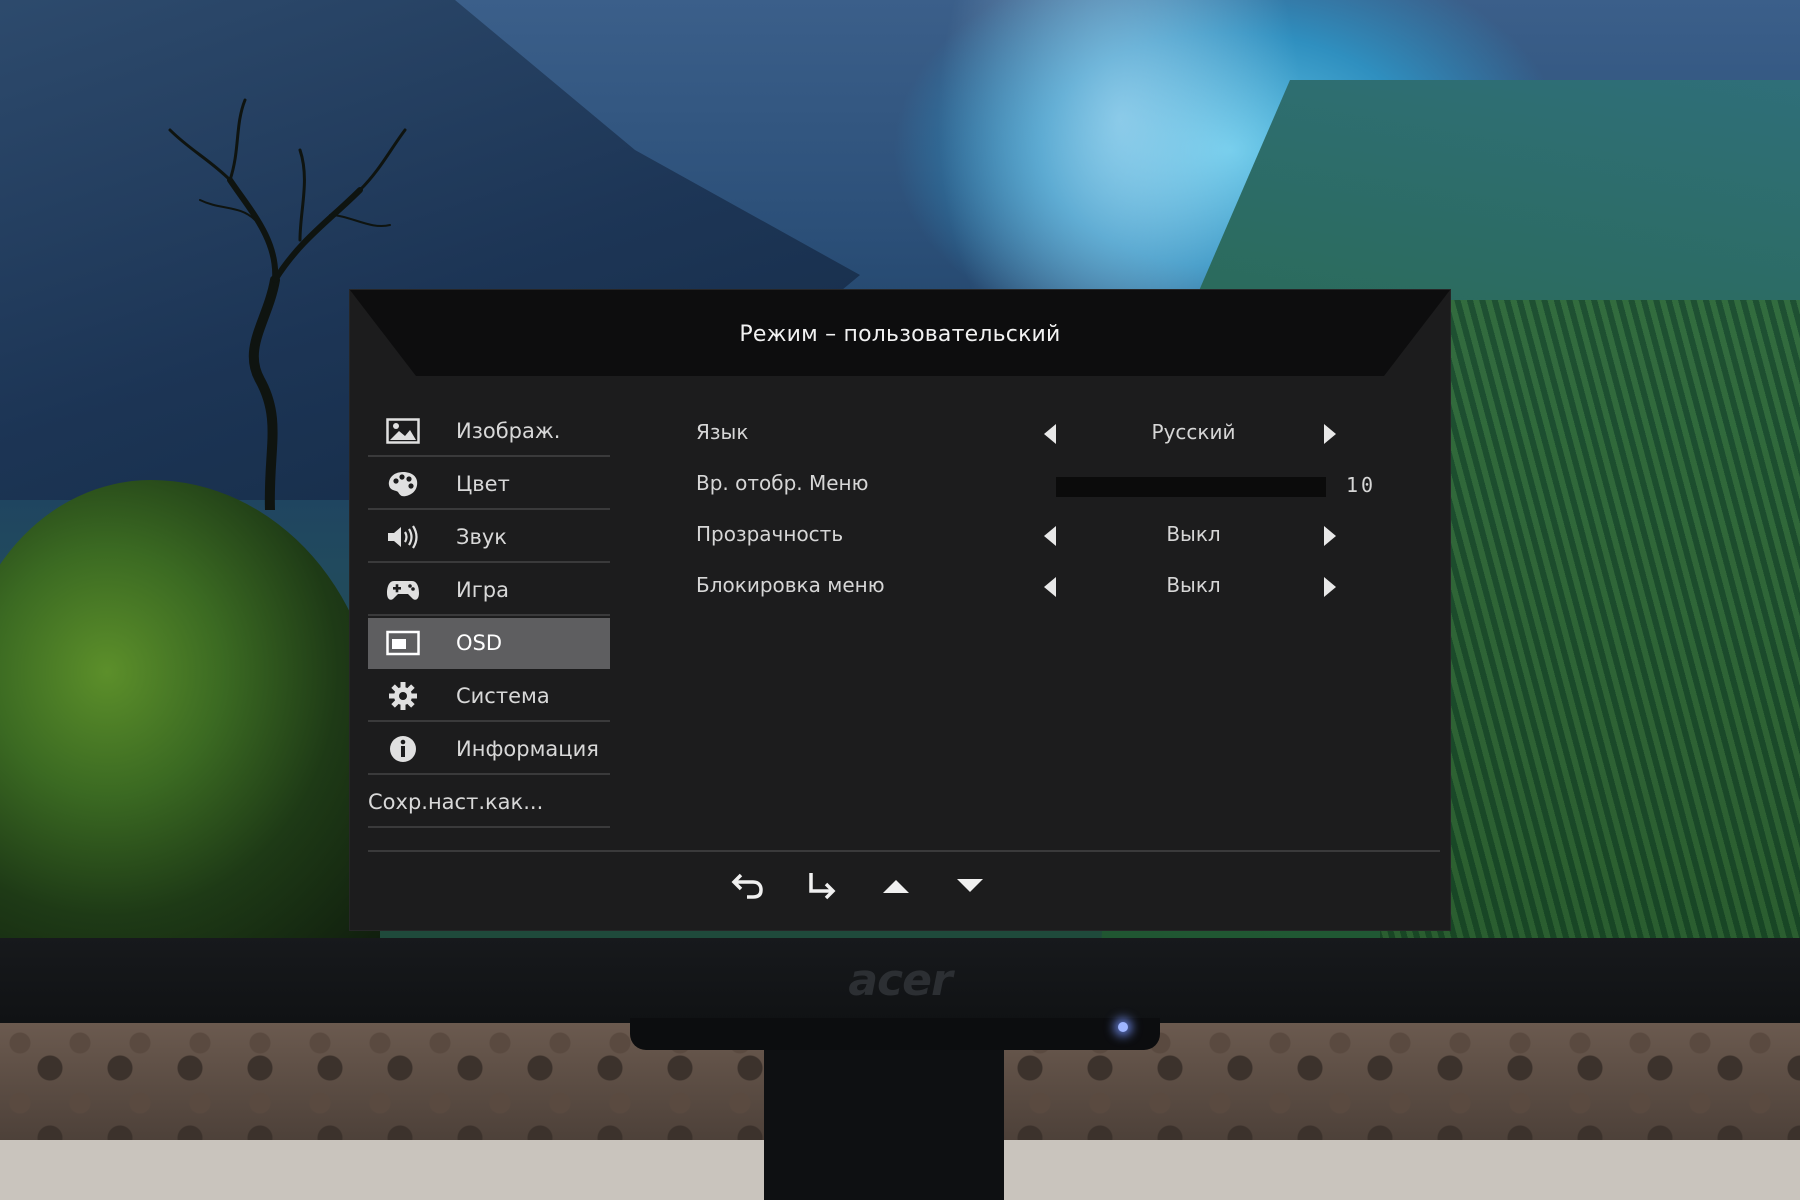 Image resolution: width=1800 pixels, height=1200 pixels. Describe the element at coordinates (896, 886) in the screenshot. I see `up-triangle-icon` at that location.